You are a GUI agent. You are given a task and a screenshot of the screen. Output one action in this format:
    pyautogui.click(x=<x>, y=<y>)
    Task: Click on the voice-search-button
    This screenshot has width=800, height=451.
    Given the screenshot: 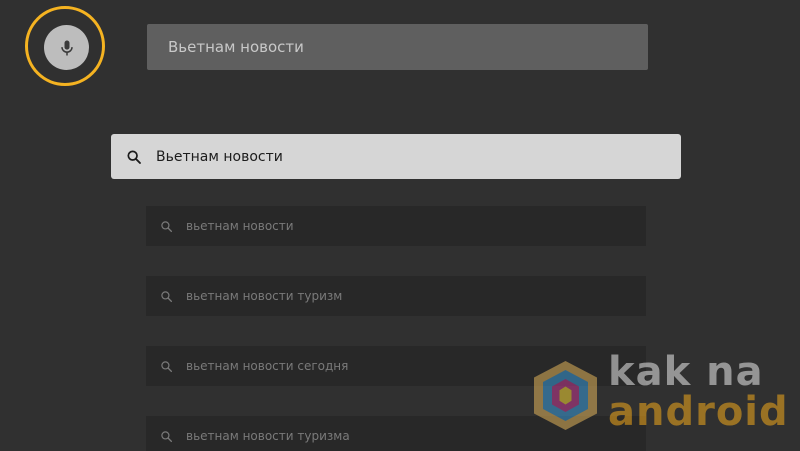 What is the action you would take?
    pyautogui.click(x=66, y=47)
    